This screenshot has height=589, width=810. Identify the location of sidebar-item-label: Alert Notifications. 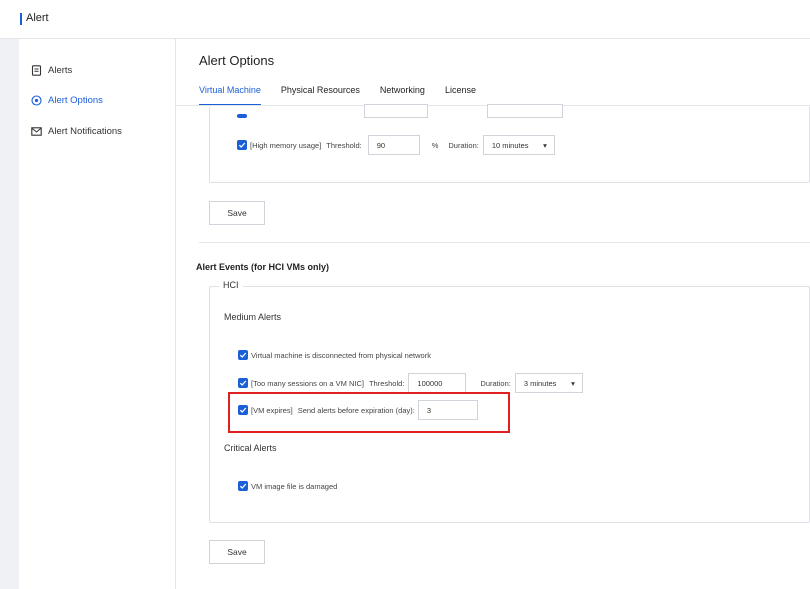
(85, 131).